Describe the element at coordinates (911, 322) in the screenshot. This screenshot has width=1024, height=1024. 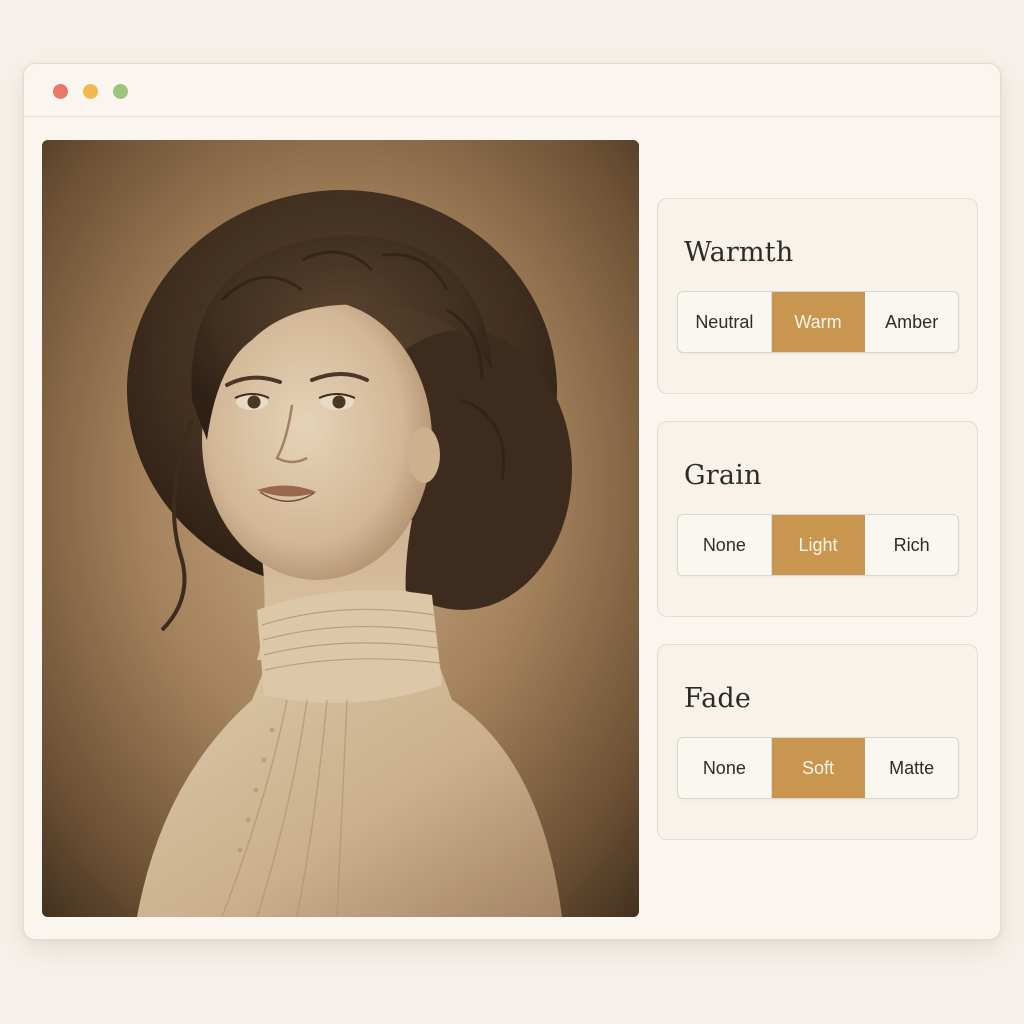
I see `warmth-option-amber: Amber` at that location.